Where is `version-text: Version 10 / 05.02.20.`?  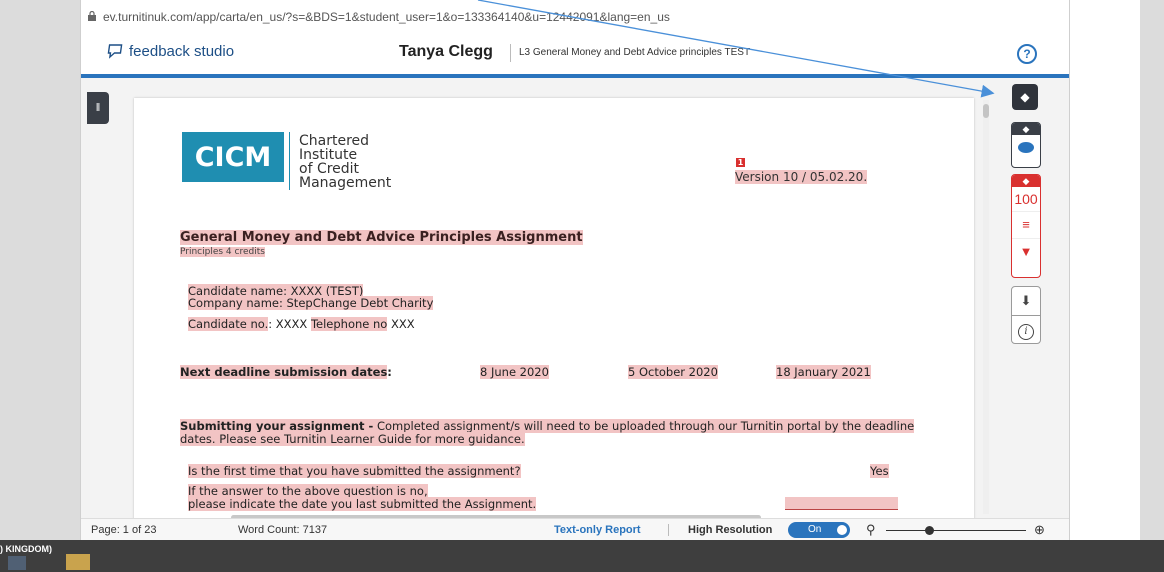
version-text: Version 10 / 05.02.20. is located at coordinates (801, 177).